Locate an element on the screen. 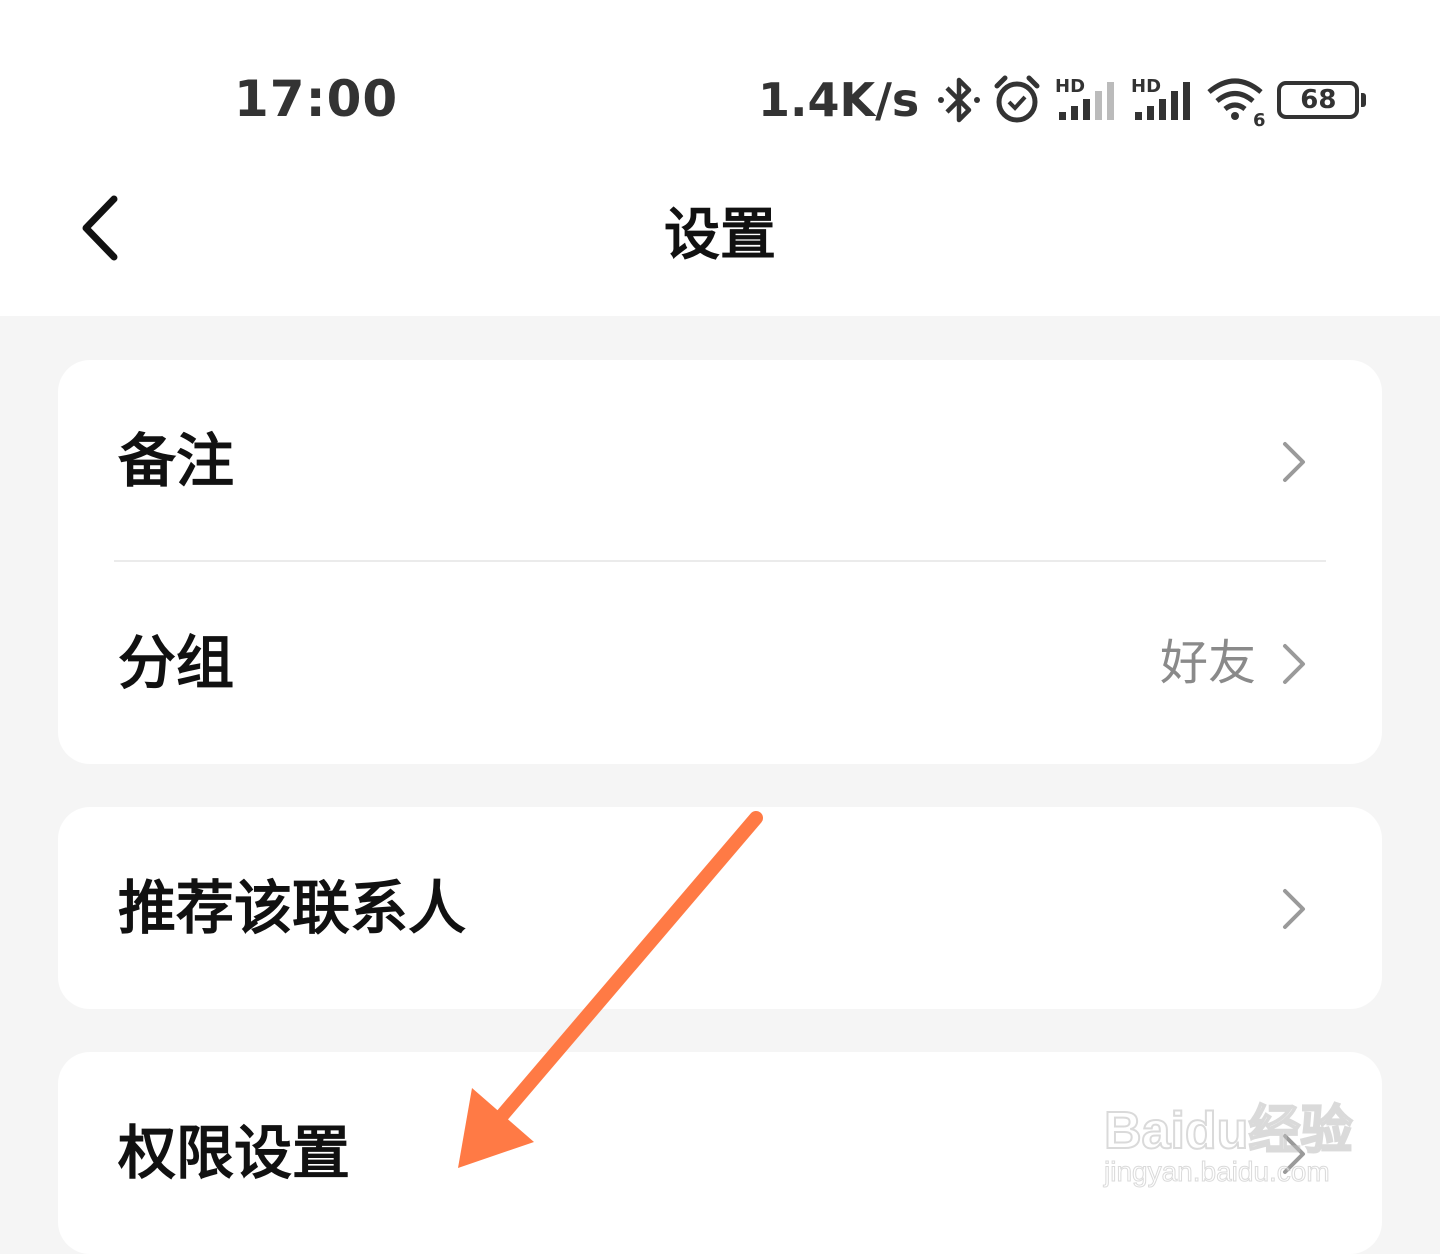 The height and width of the screenshot is (1254, 1440). row-label: 备注 is located at coordinates (176, 461).